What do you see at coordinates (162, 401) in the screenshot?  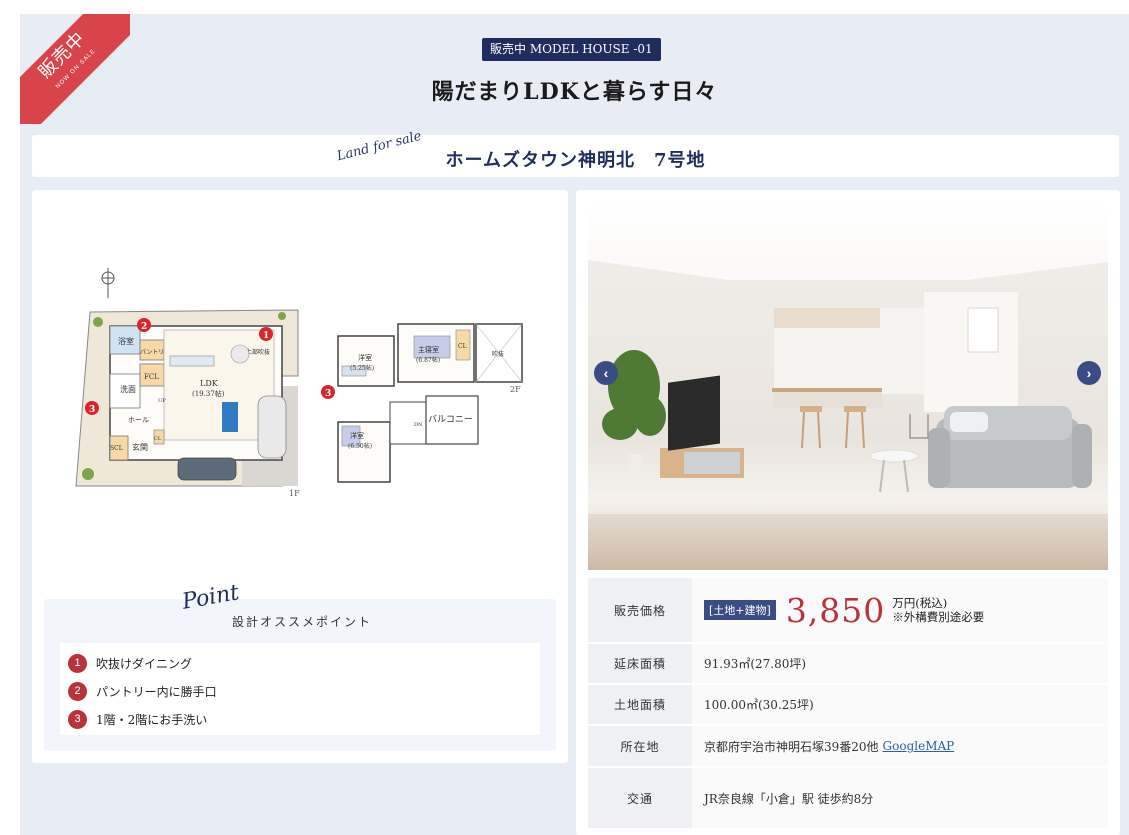 I see `fp-stair-up: UP` at bounding box center [162, 401].